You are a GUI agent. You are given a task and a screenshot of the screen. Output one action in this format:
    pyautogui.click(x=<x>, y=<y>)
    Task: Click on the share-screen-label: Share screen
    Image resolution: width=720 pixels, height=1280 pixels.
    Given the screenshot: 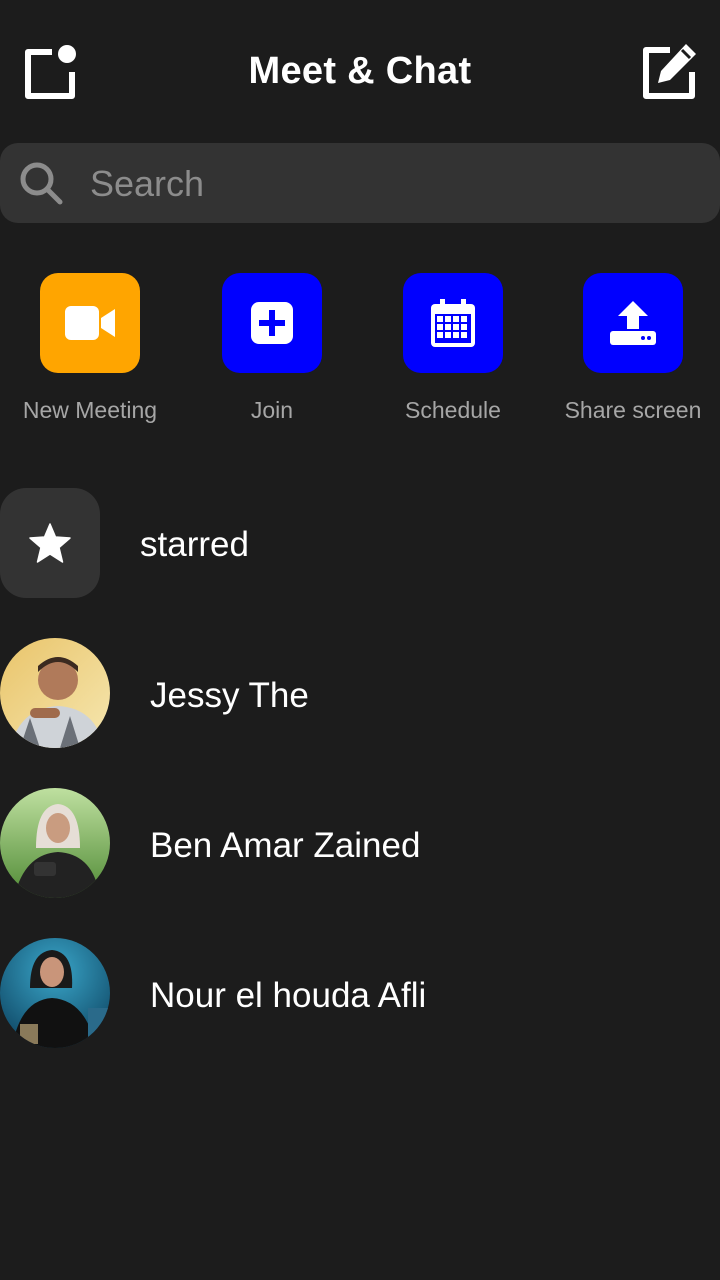 What is the action you would take?
    pyautogui.click(x=633, y=410)
    